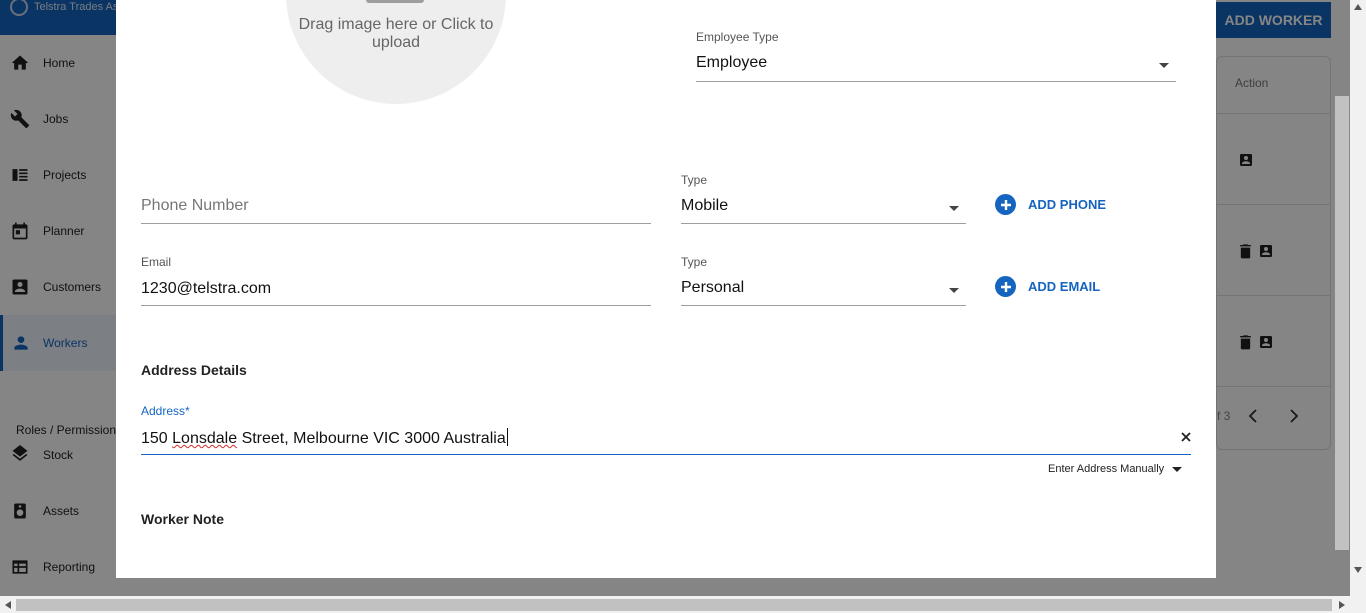  Describe the element at coordinates (694, 262) in the screenshot. I see `email-type-label: Type` at that location.